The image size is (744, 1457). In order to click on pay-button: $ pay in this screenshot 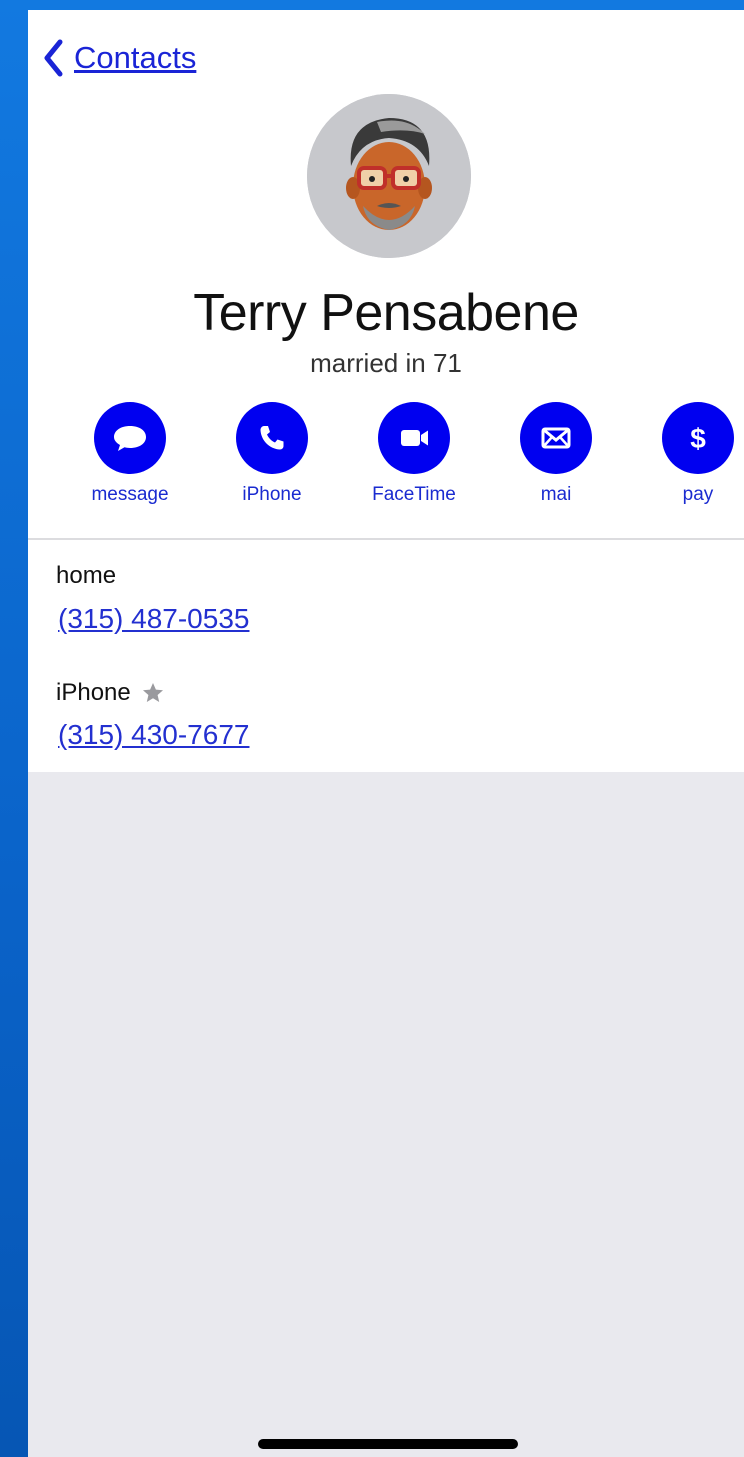, I will do `click(693, 454)`.